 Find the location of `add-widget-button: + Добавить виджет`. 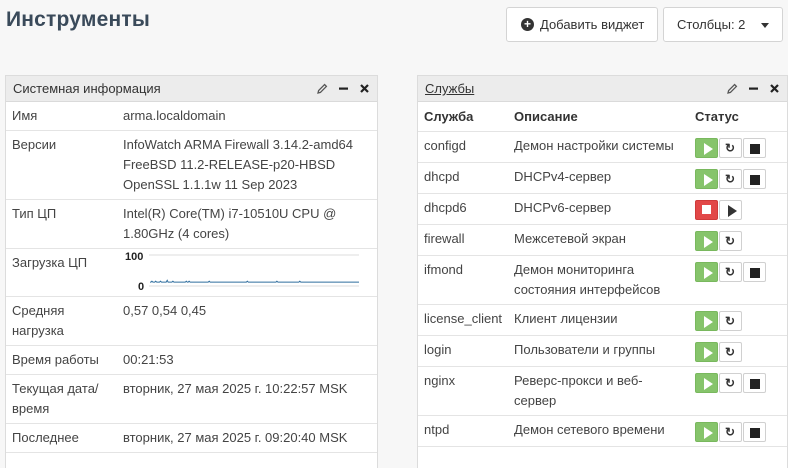

add-widget-button: + Добавить виджет is located at coordinates (582, 24).